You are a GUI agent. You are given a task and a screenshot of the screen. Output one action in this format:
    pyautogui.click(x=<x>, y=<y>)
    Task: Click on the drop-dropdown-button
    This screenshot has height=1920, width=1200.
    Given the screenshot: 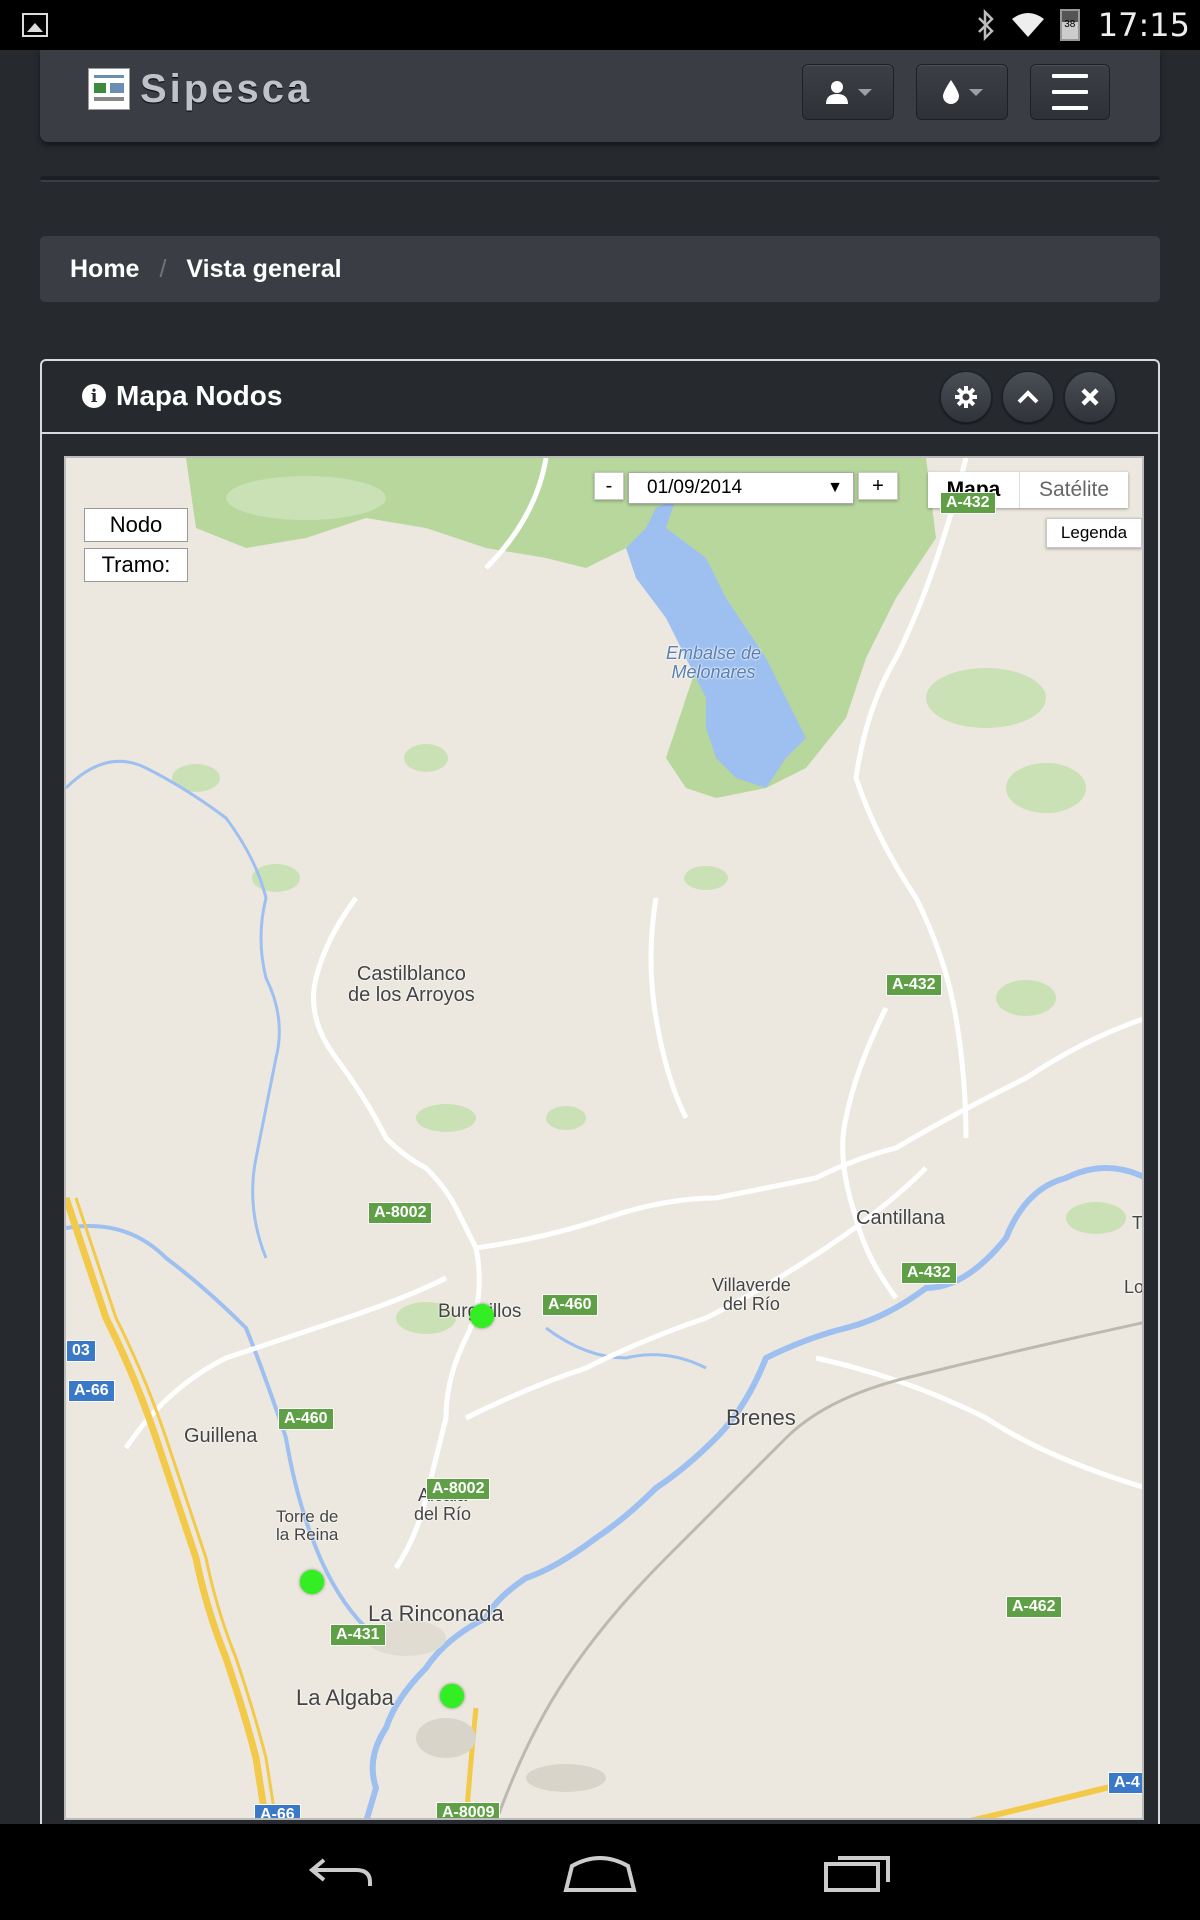 What is the action you would take?
    pyautogui.click(x=962, y=92)
    